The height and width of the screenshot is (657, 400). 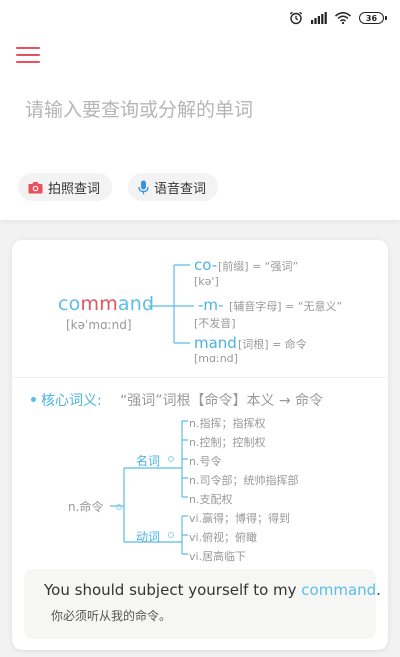 What do you see at coordinates (119, 507) in the screenshot?
I see `tree-root-node-icon` at bounding box center [119, 507].